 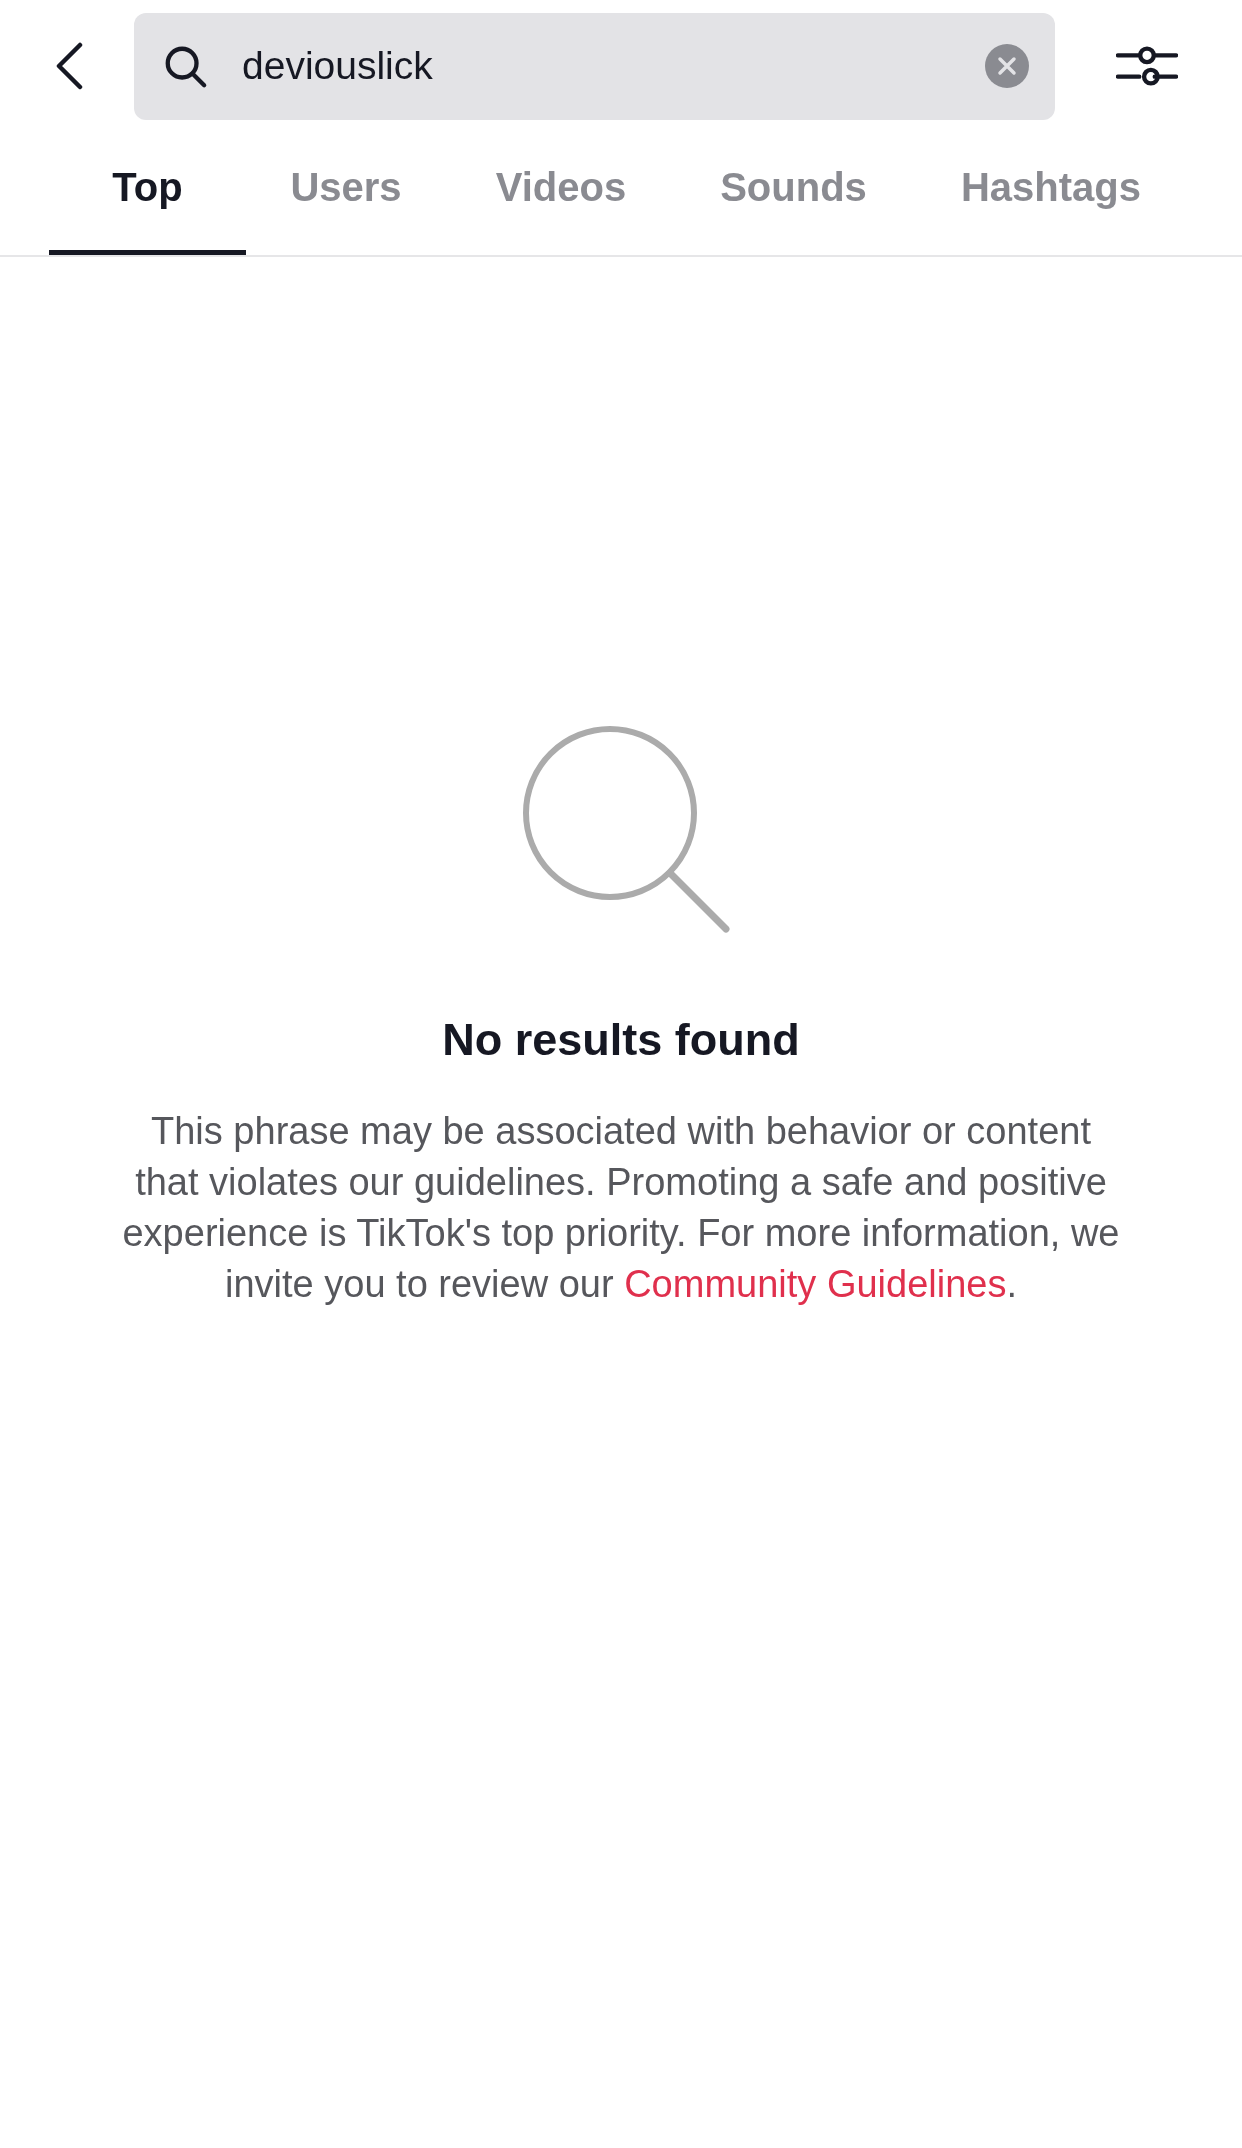 I want to click on tab: Hashtags, so click(x=1051, y=187).